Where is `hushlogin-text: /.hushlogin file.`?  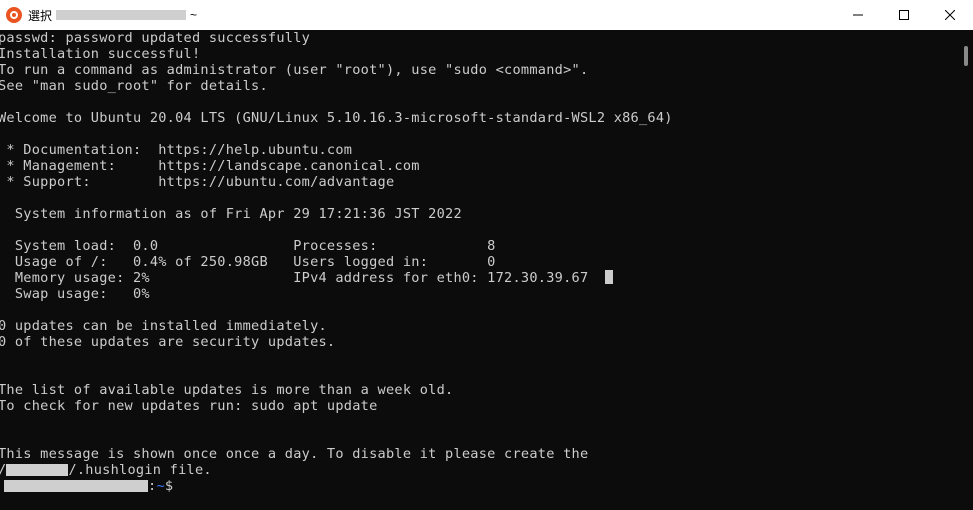
hushlogin-text: /.hushlogin file. is located at coordinates (140, 470).